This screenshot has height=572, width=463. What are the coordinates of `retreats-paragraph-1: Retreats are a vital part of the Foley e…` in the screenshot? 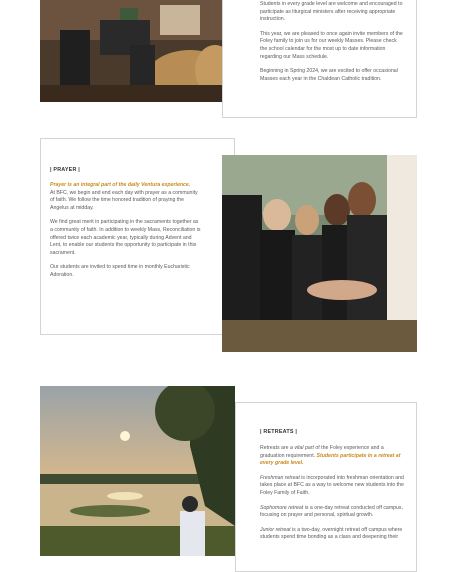 It's located at (333, 456).